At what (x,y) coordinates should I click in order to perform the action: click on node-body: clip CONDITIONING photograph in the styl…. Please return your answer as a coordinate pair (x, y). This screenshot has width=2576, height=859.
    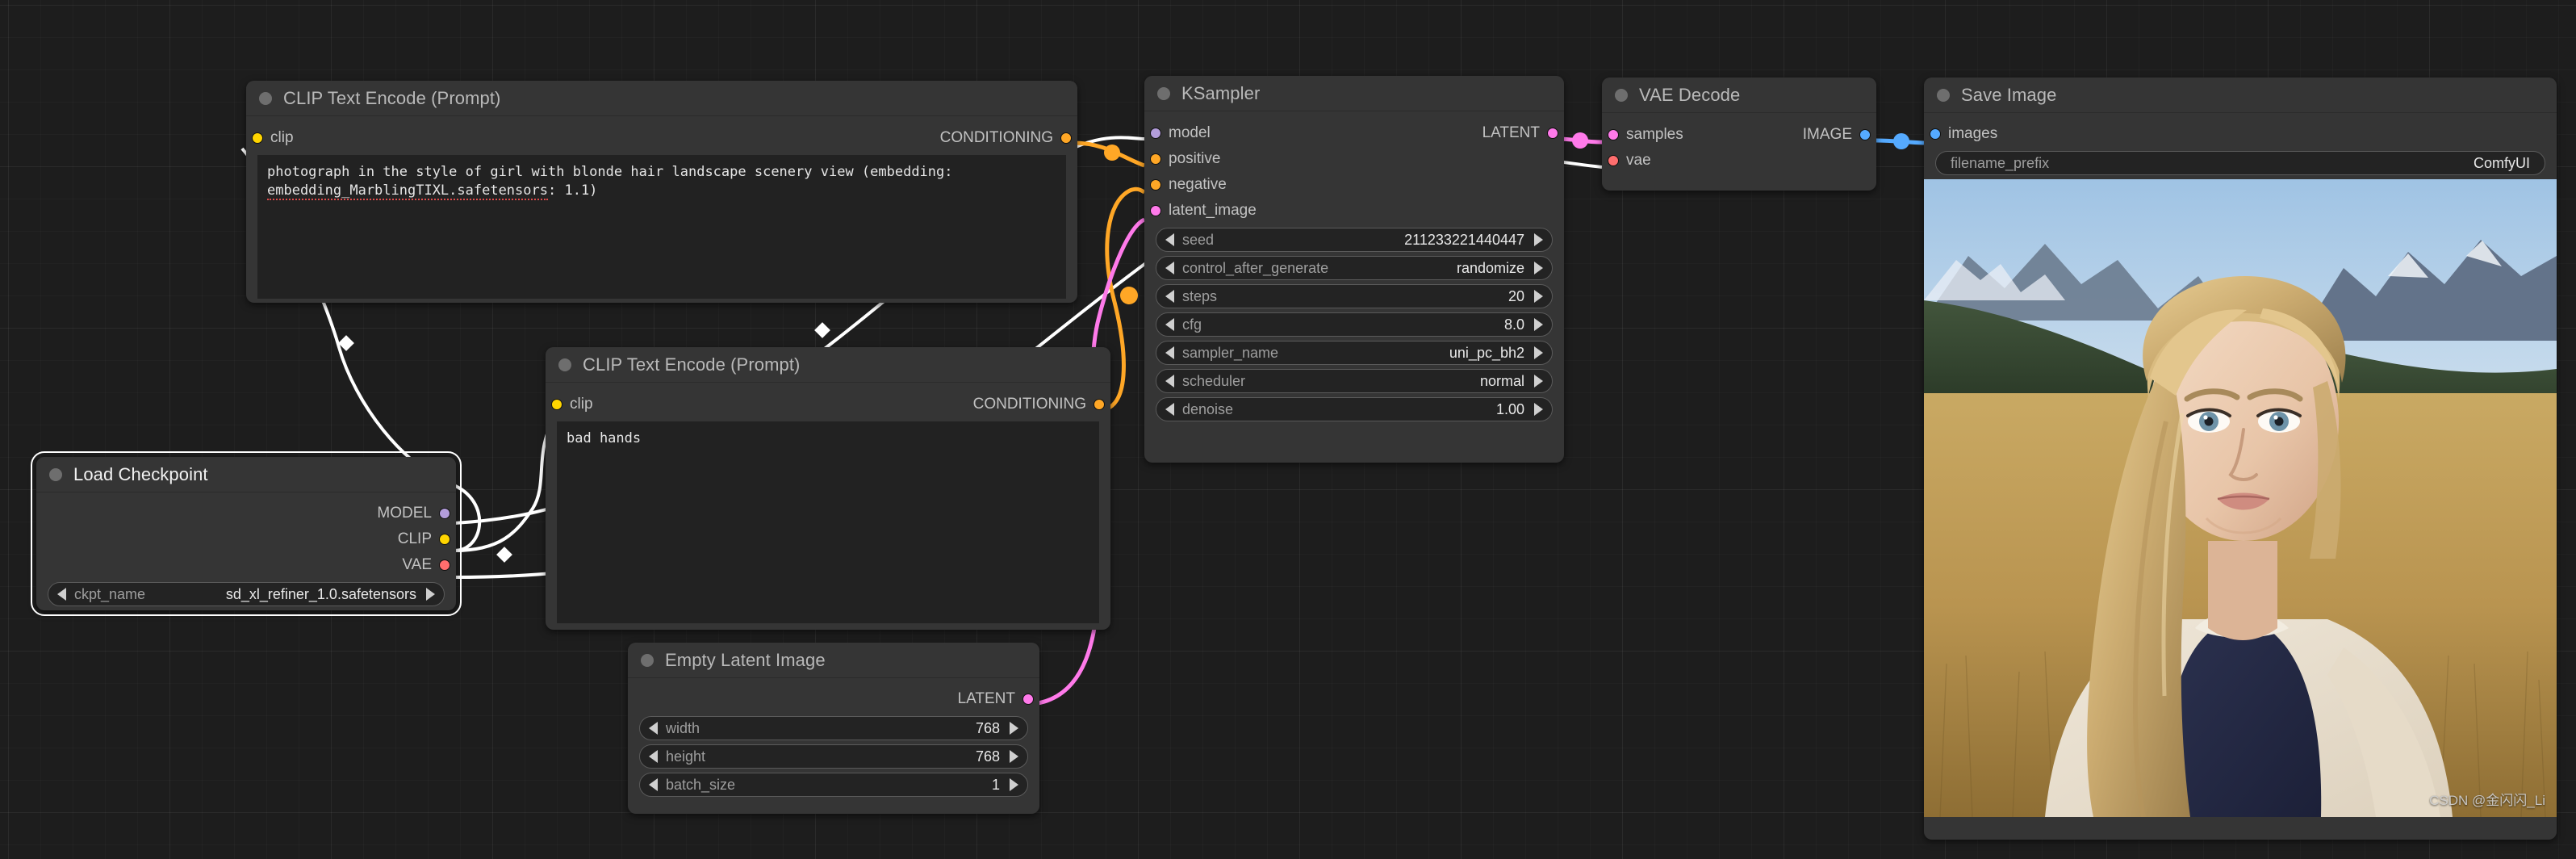
    Looking at the image, I should click on (661, 213).